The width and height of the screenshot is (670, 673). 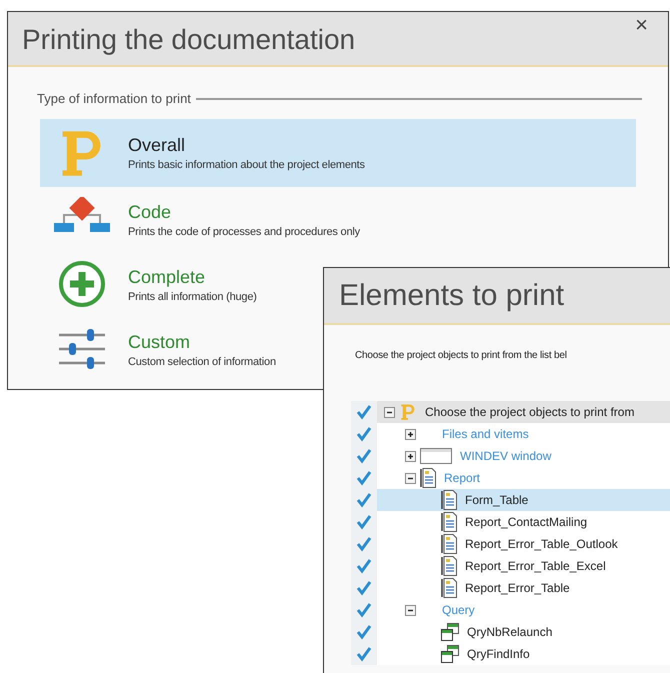 I want to click on option-description: Prints all information (huge), so click(x=192, y=297).